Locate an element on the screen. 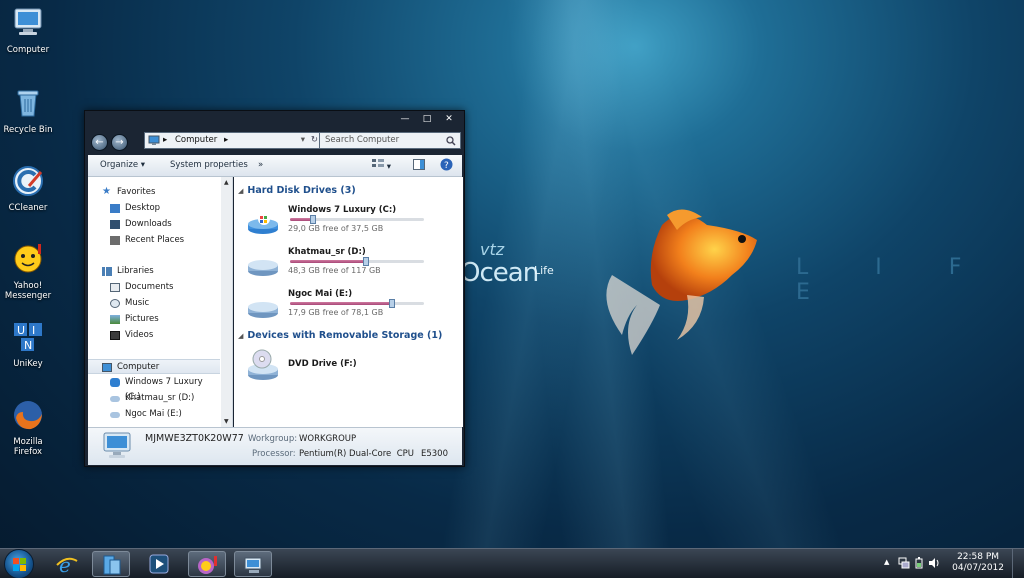 This screenshot has width=1024, height=578. taskbar-internet-explorer: e is located at coordinates (67, 564).